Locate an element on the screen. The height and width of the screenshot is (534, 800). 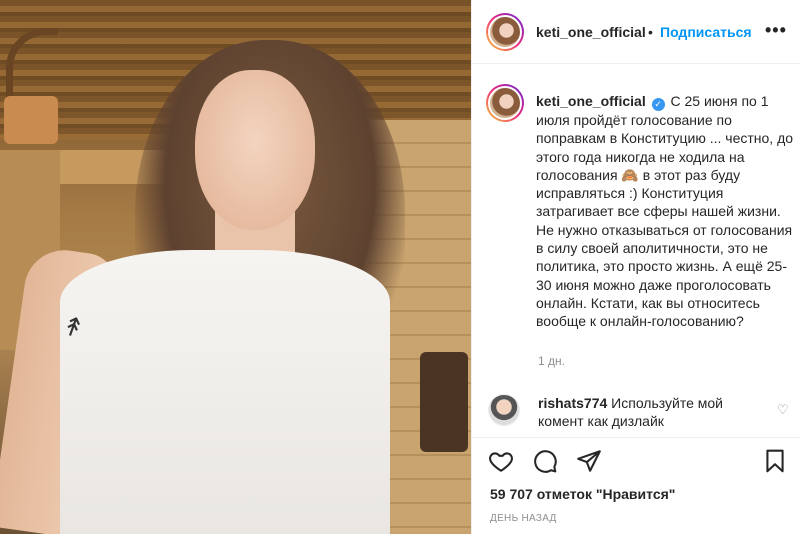
more-options-icon: ••• is located at coordinates (776, 30).